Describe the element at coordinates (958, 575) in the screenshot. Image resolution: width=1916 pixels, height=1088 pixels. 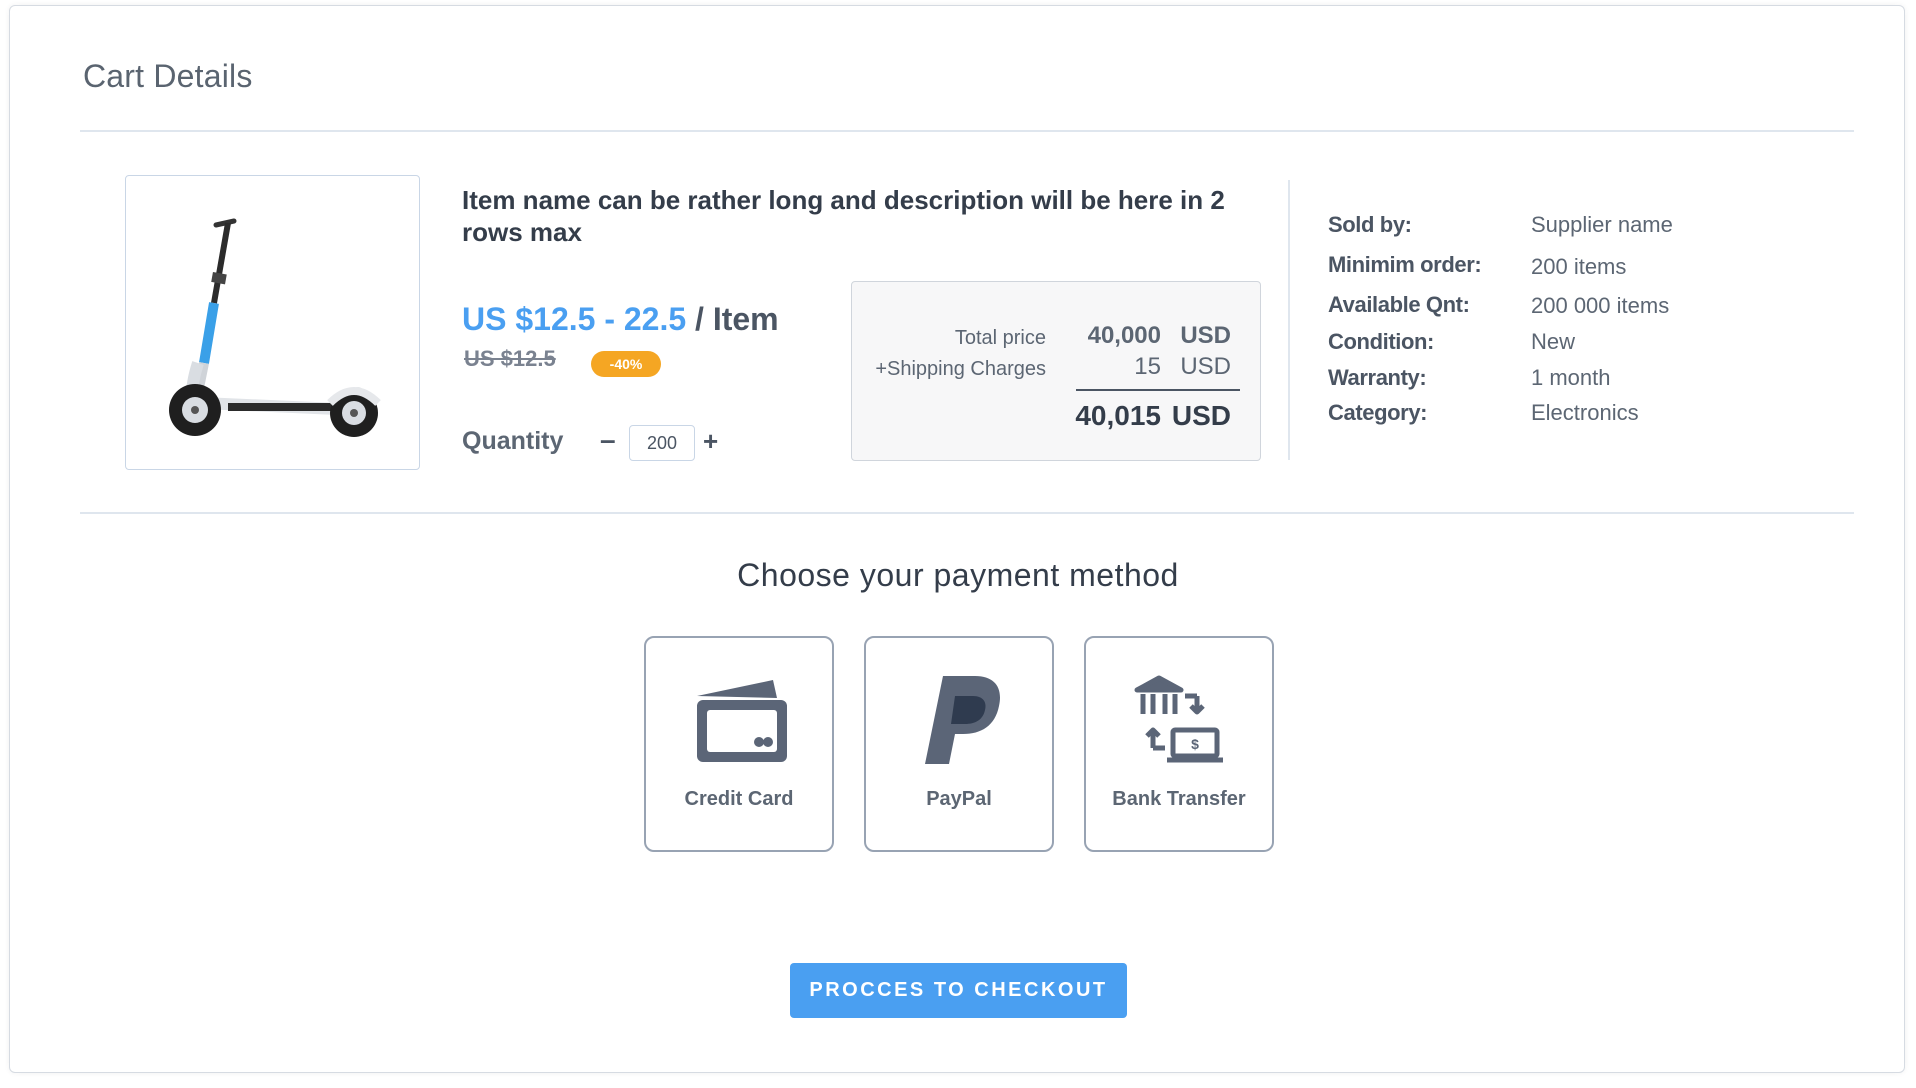
I see `payment-heading: Choose your payment method` at that location.